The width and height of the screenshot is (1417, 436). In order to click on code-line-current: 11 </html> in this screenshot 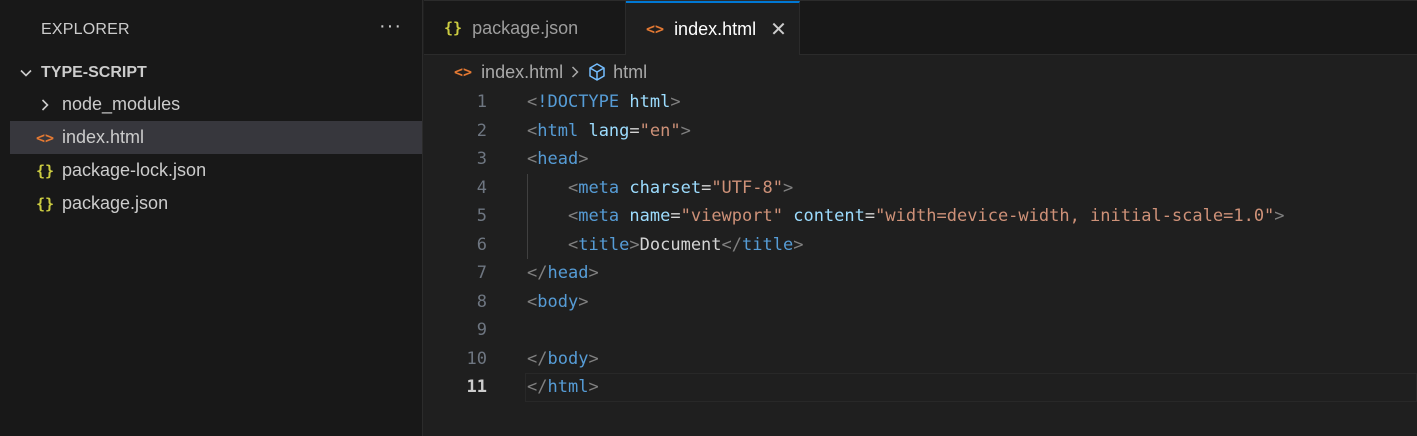, I will do `click(920, 387)`.